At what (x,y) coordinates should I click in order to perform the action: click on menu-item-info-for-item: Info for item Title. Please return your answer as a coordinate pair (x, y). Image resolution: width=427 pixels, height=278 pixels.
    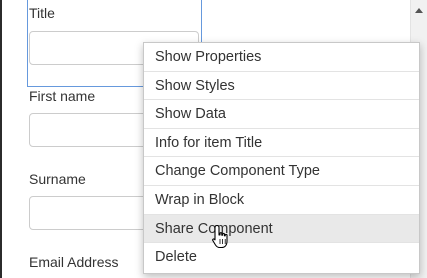
    Looking at the image, I should click on (281, 143).